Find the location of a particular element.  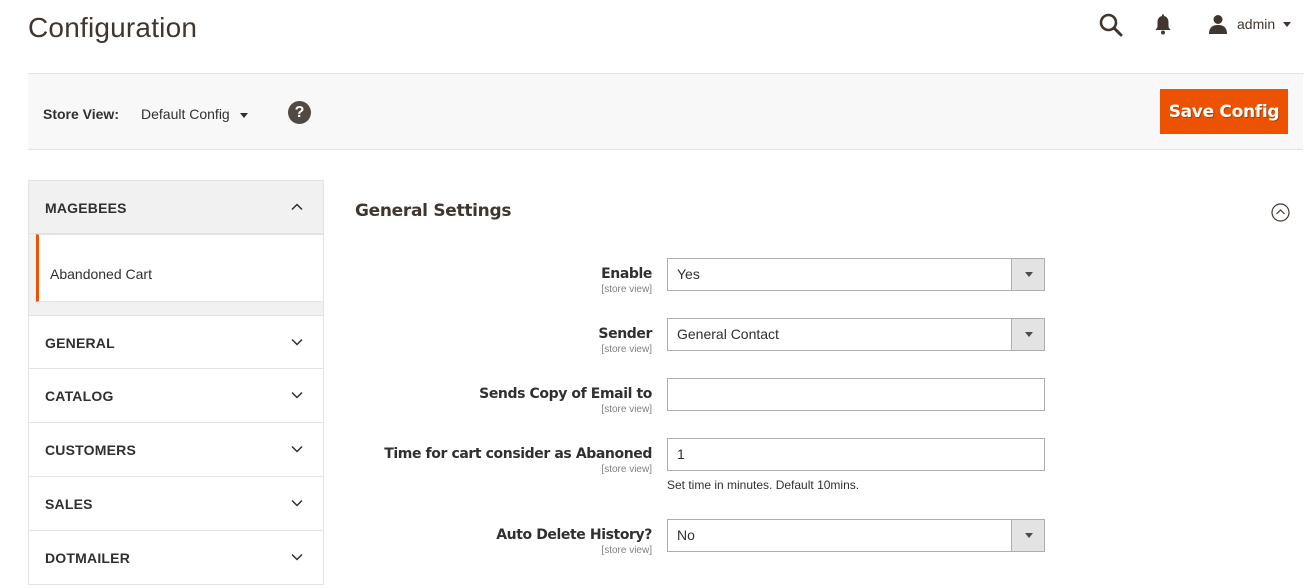

sidebar-section-dotmailer: DOTMAILER is located at coordinates (176, 558).